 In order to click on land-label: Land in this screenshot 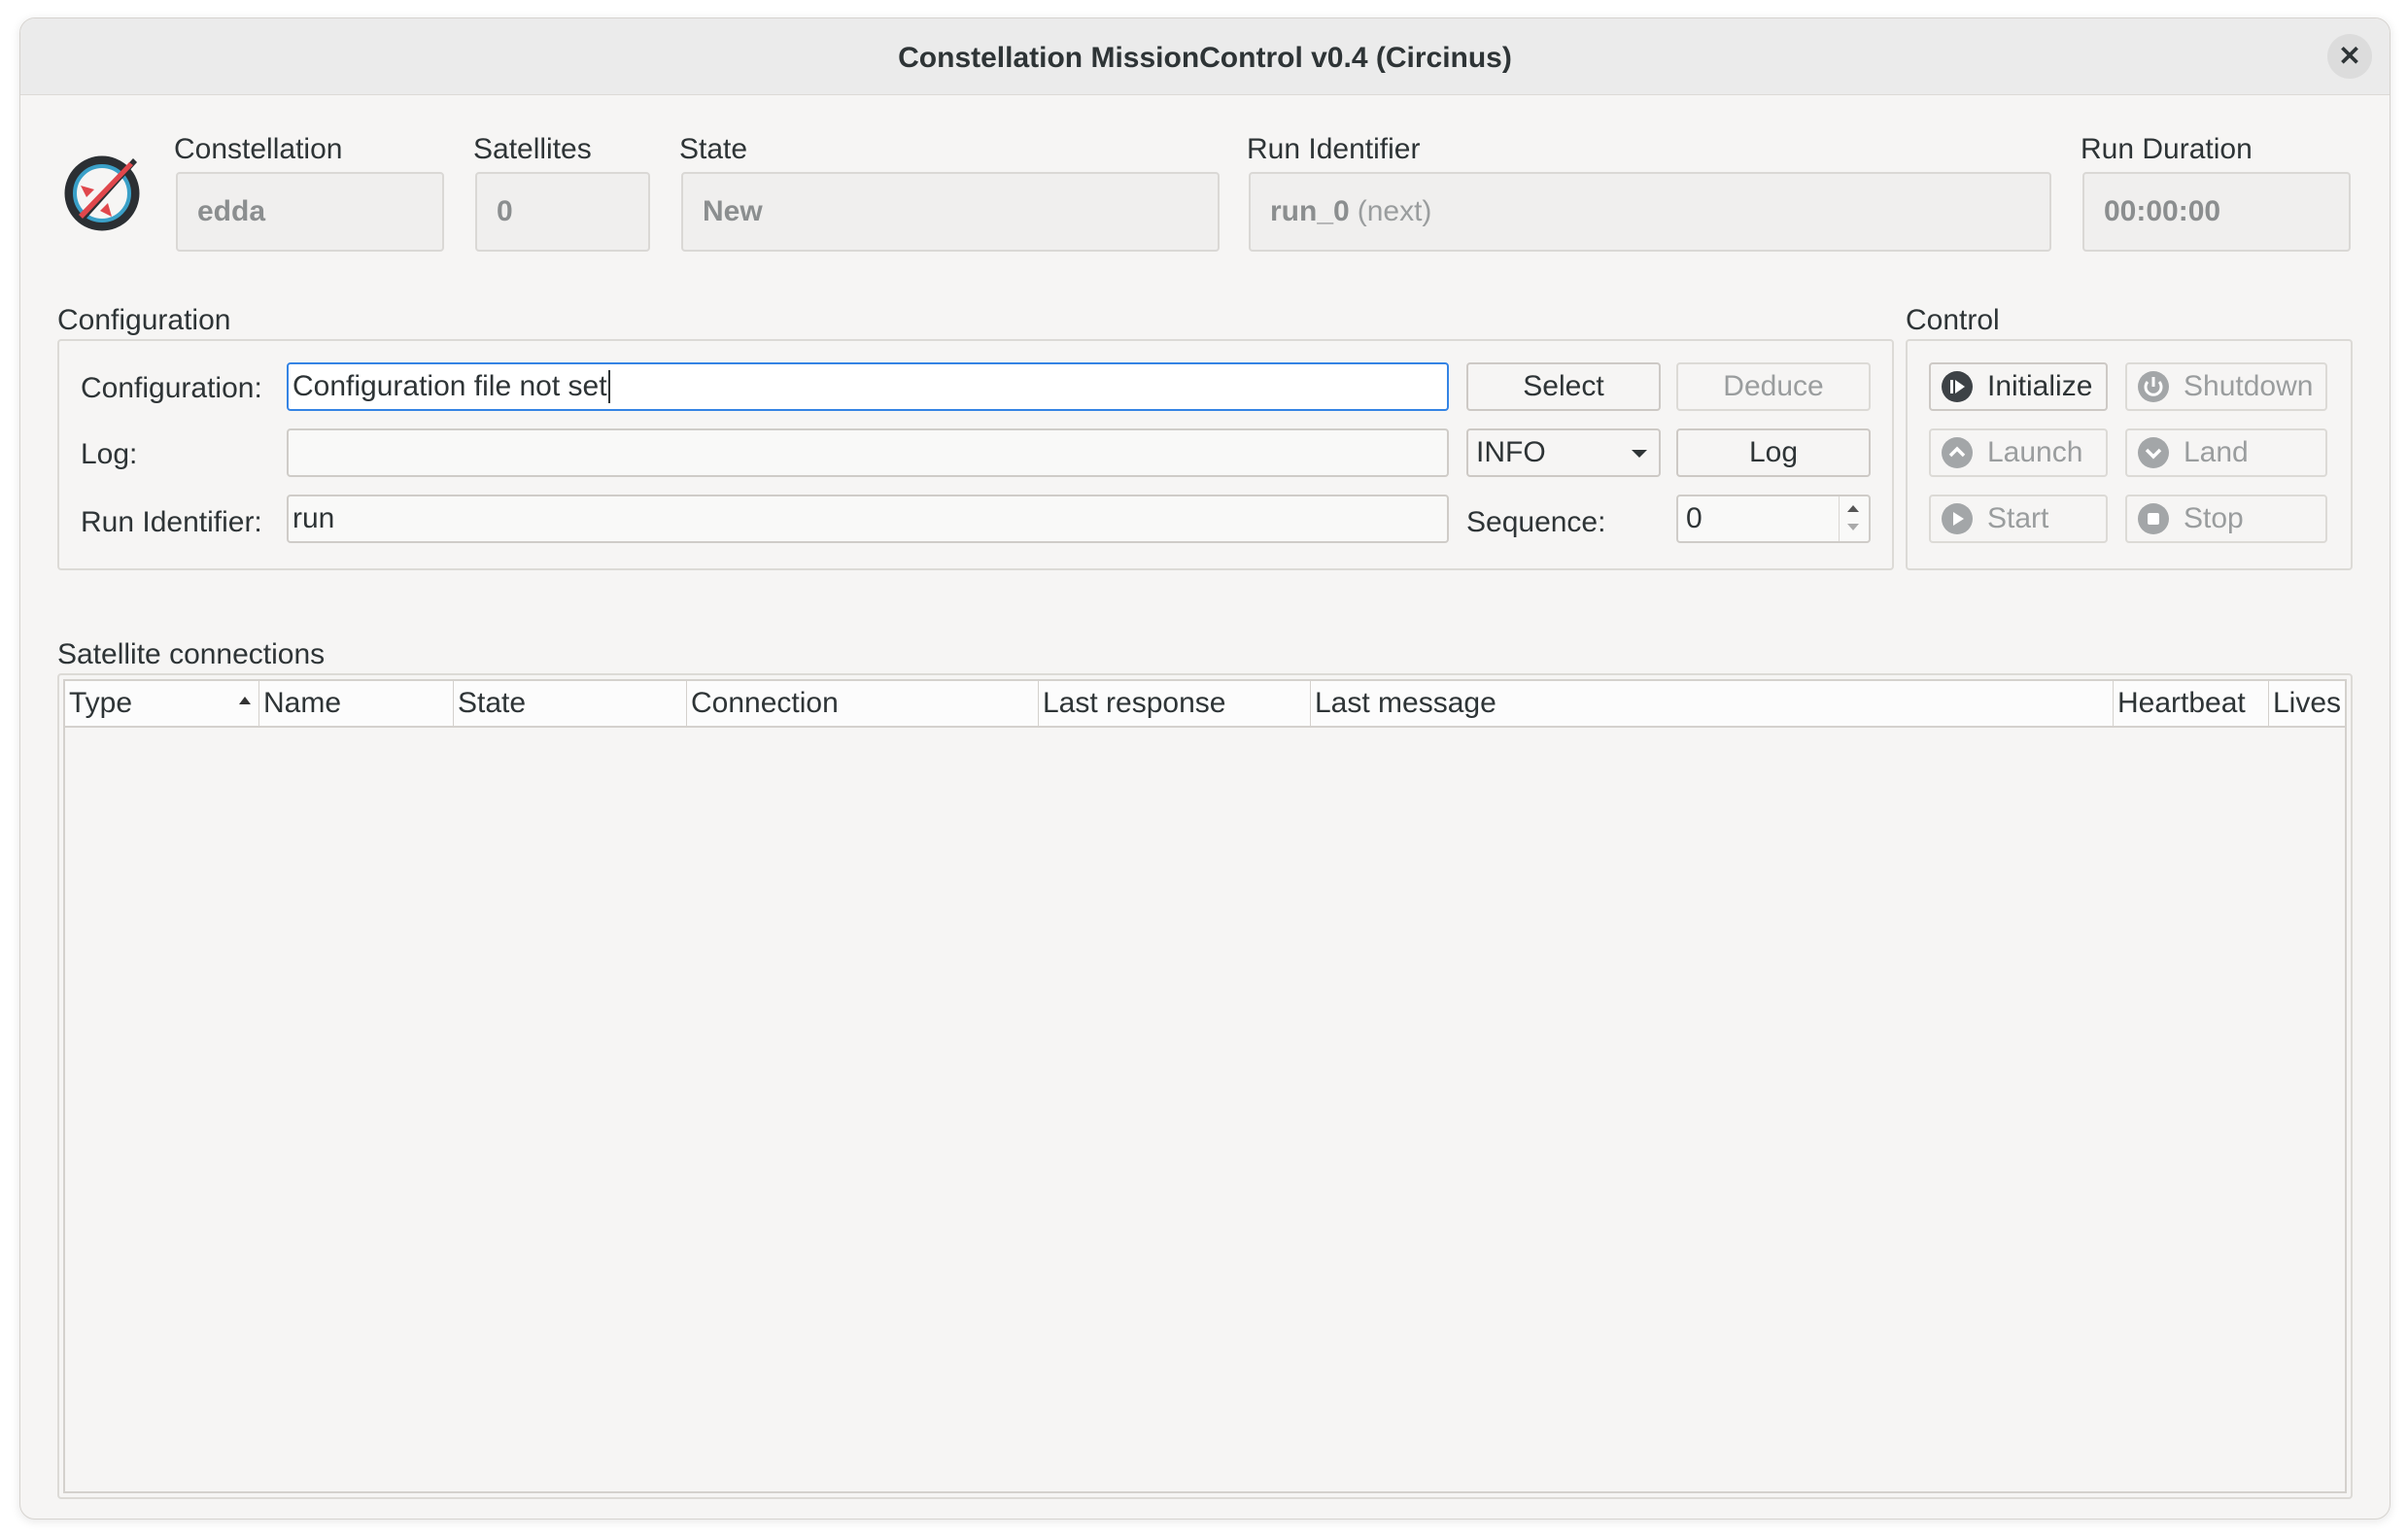, I will do `click(2217, 452)`.